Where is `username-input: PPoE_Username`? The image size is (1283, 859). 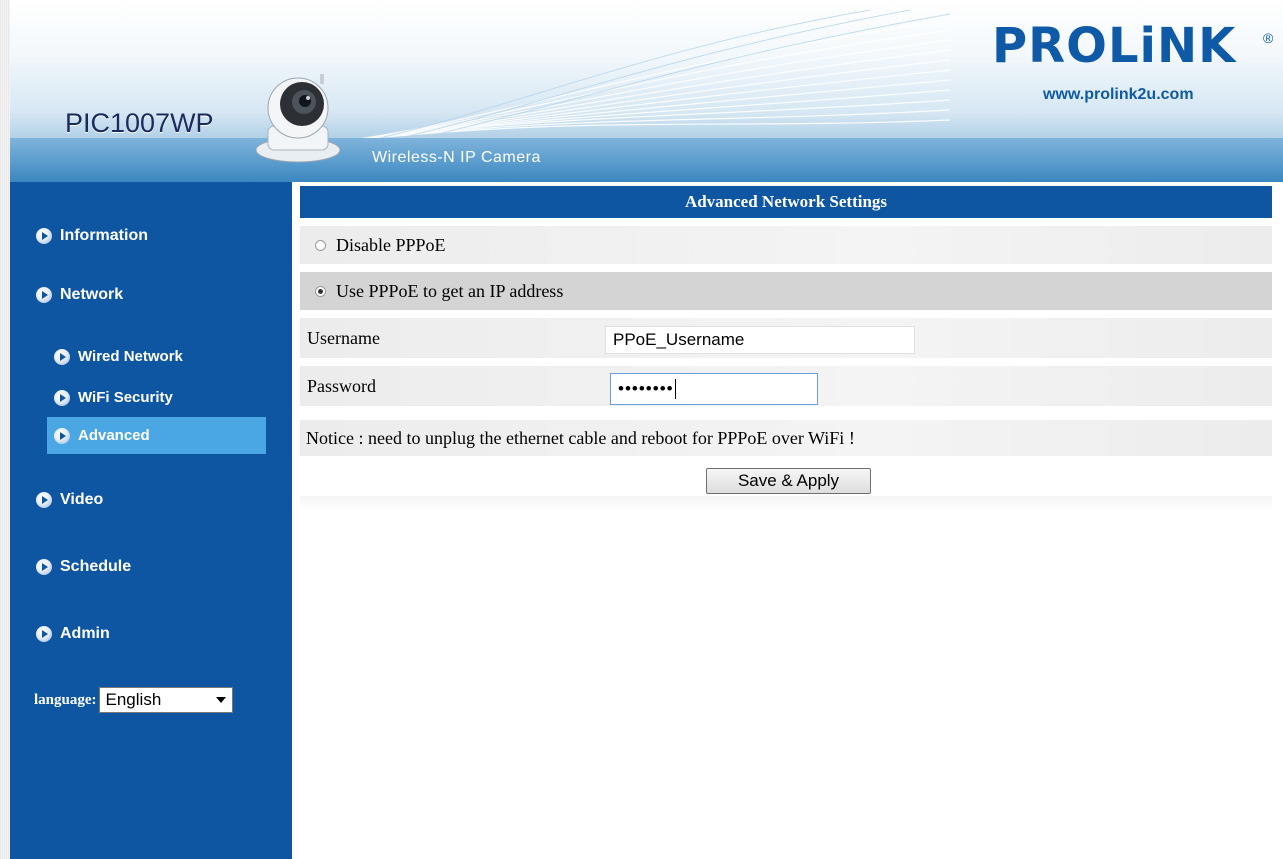 username-input: PPoE_Username is located at coordinates (760, 340).